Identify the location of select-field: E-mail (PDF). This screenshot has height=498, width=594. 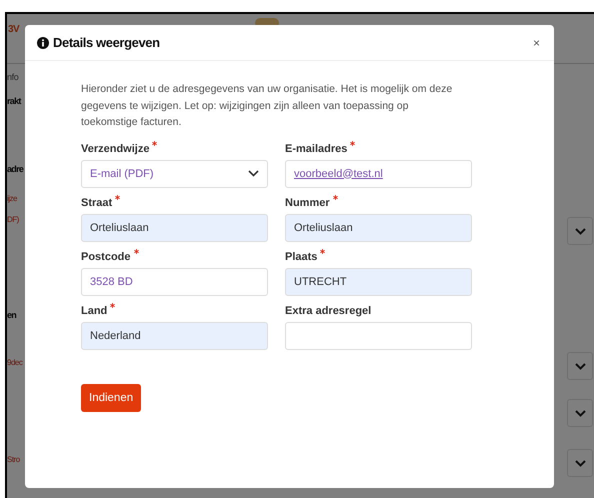
(174, 174).